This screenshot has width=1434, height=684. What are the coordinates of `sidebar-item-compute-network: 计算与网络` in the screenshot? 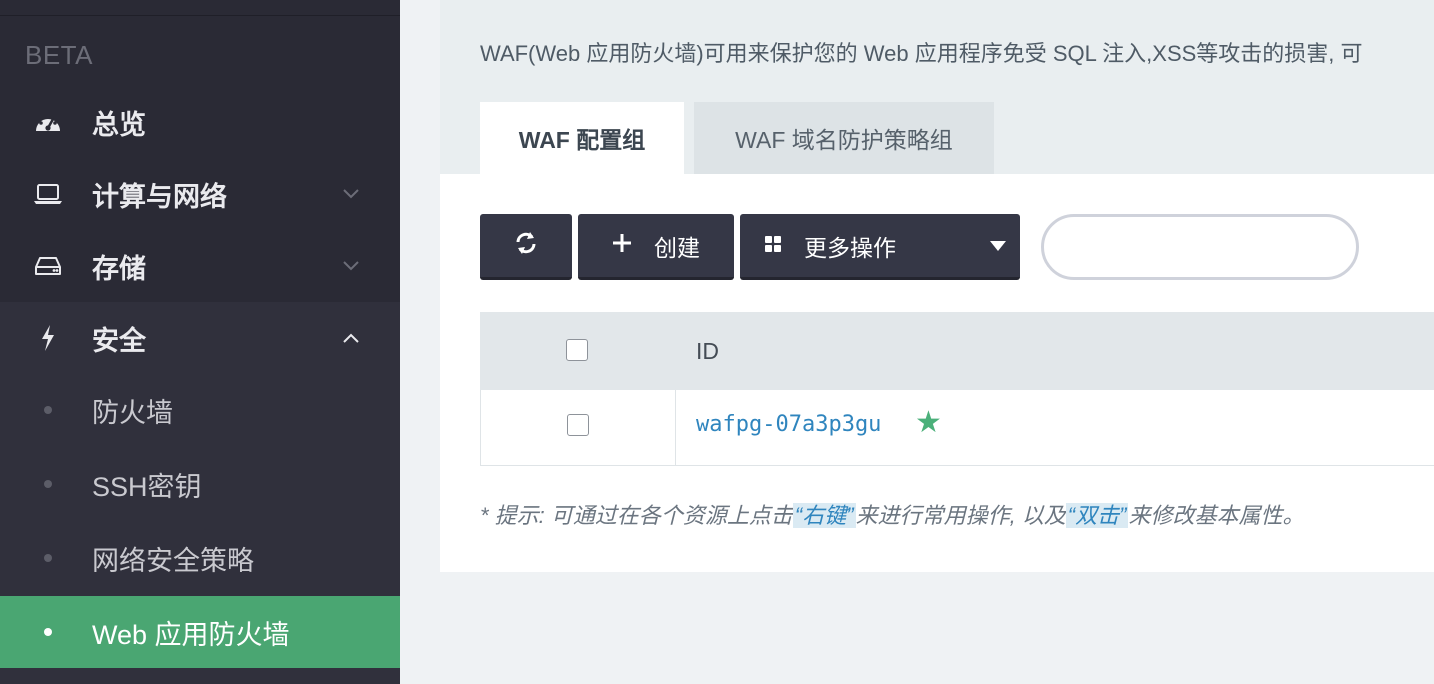 It's located at (200, 194).